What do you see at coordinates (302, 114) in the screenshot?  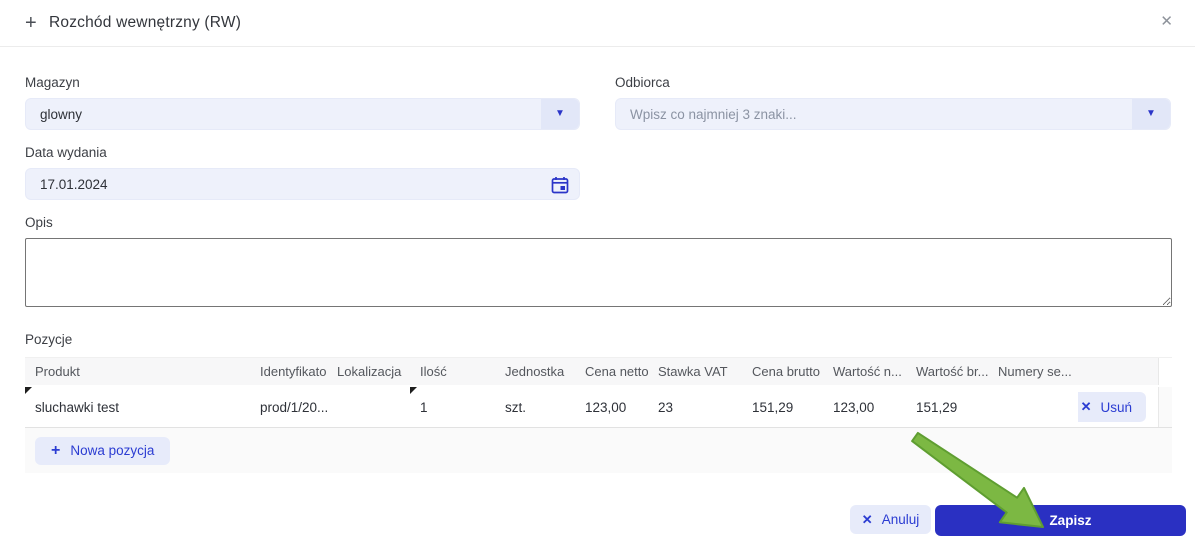 I see `magazyn-select: glowny ▼` at bounding box center [302, 114].